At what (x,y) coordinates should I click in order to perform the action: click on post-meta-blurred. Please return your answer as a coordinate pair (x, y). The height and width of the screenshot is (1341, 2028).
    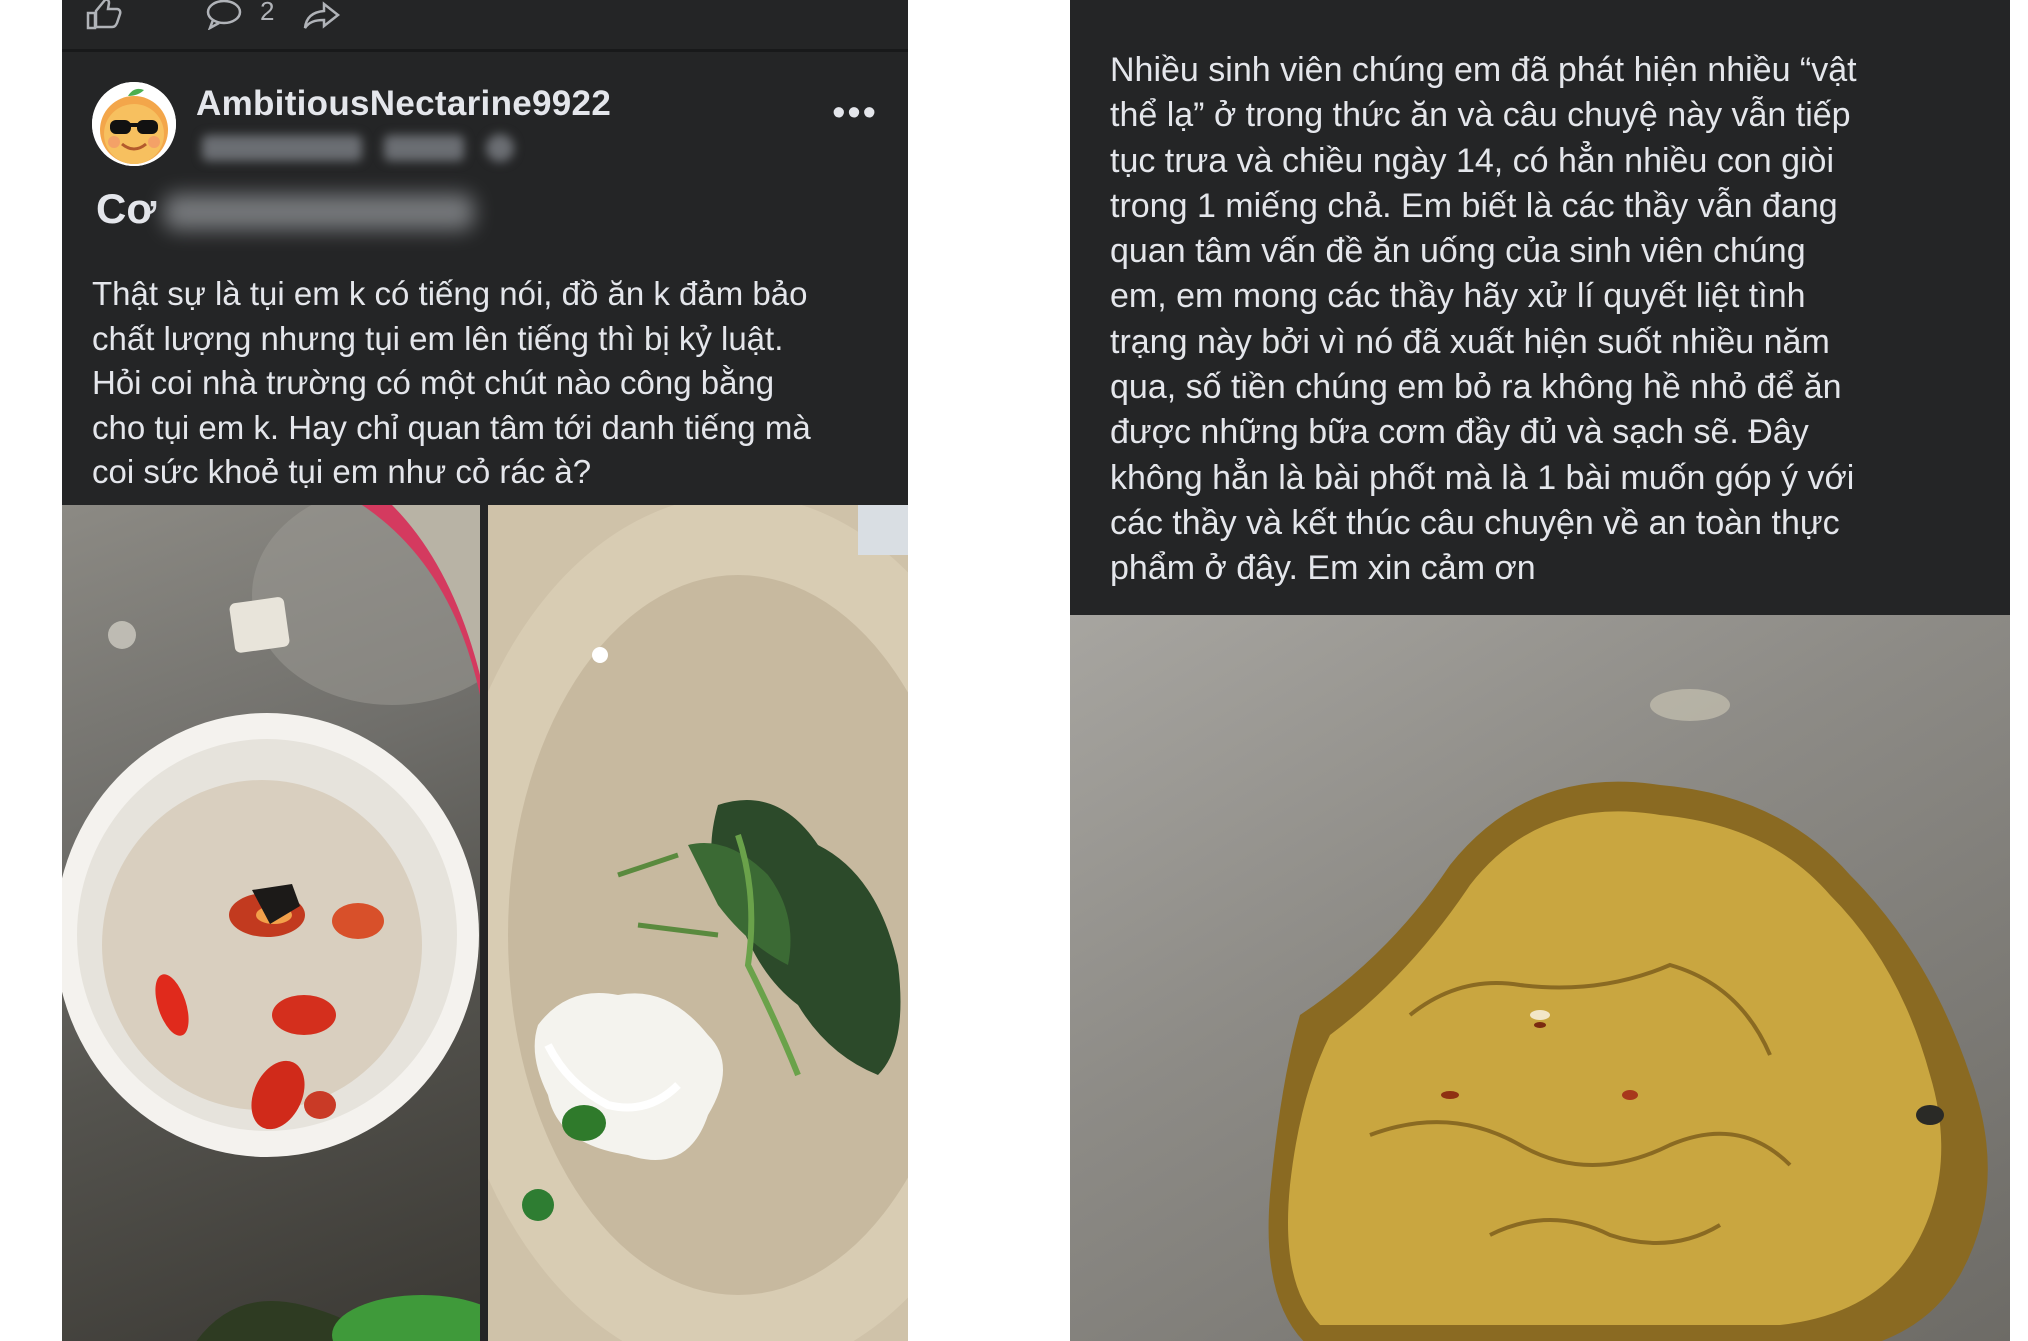
    Looking at the image, I should click on (358, 148).